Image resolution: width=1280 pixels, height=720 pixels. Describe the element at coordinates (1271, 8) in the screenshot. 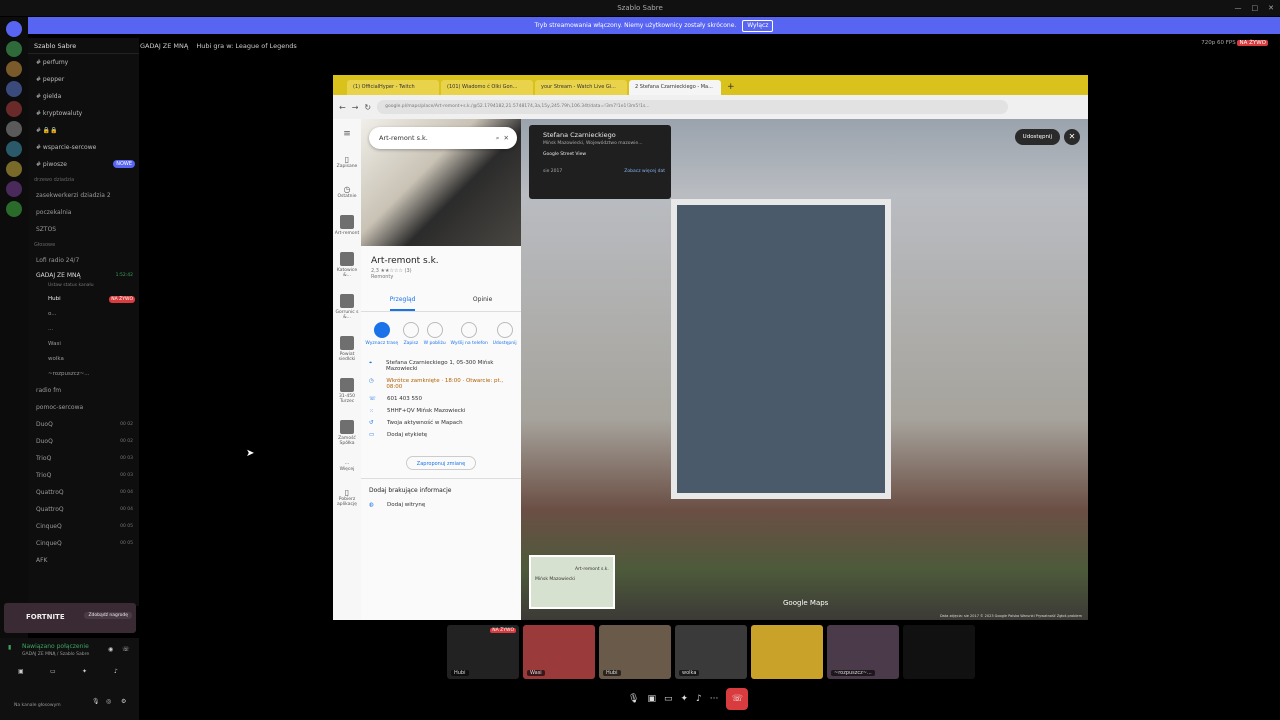

I see `close-icon: ✕` at that location.